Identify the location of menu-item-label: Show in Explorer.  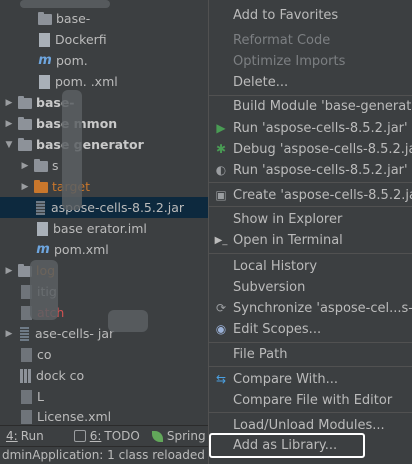
(288, 219).